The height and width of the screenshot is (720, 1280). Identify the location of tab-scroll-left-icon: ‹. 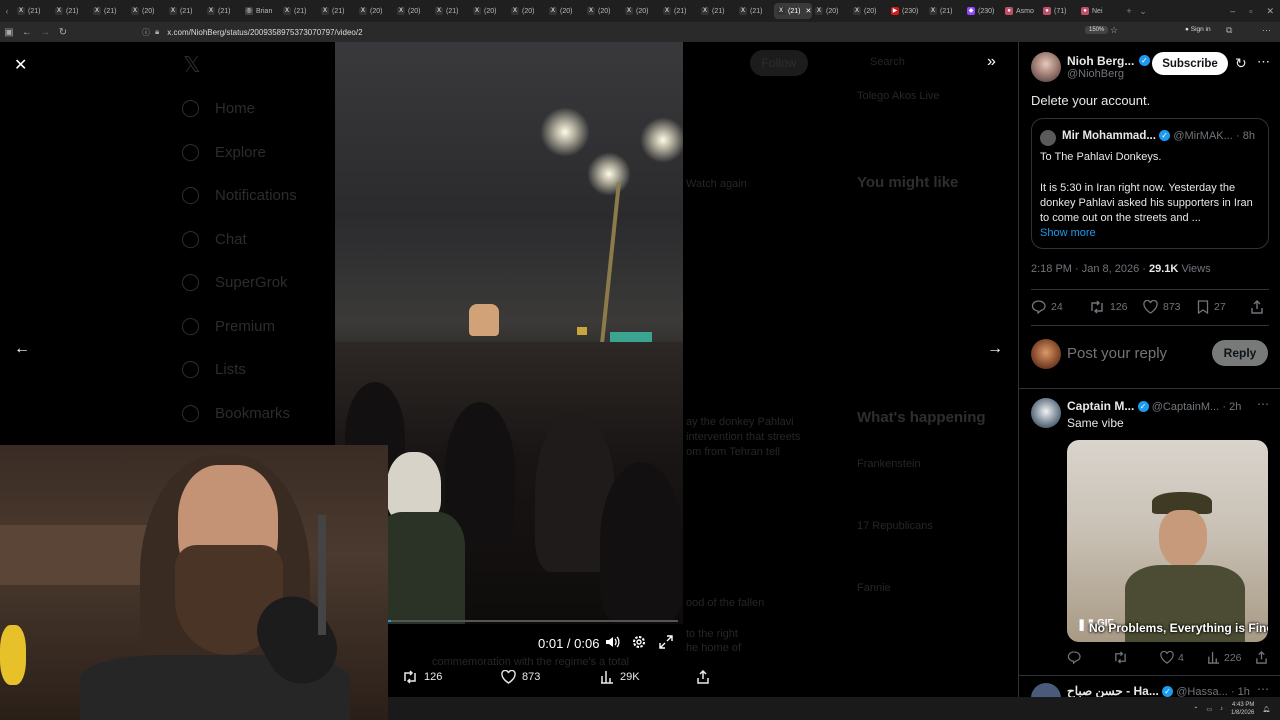
(7, 11).